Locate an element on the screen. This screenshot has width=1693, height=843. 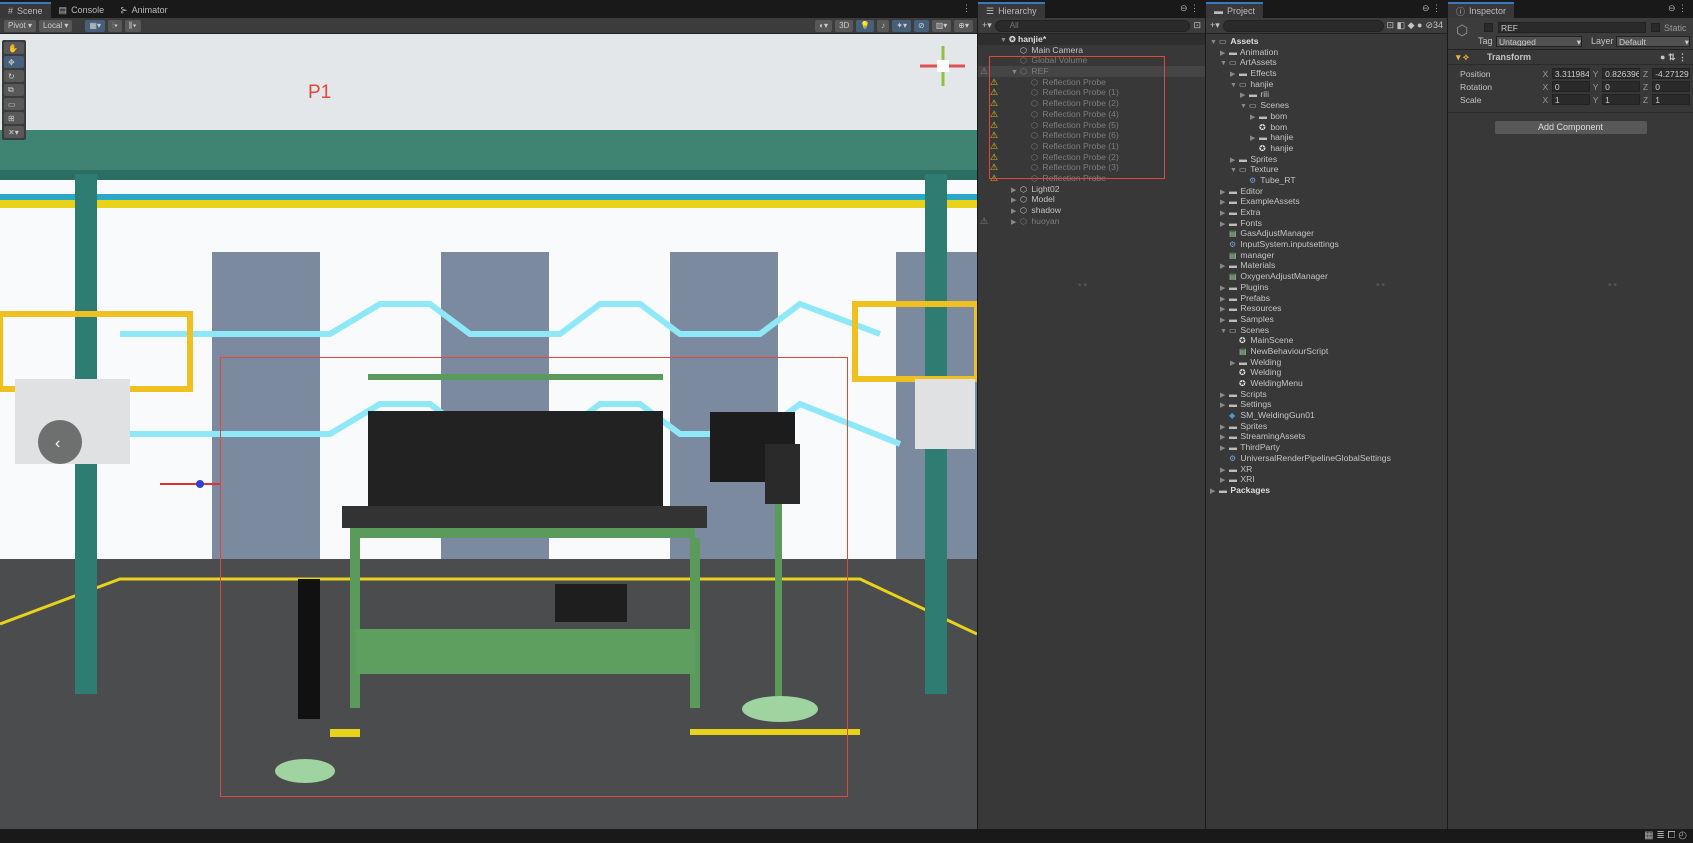
transform-tool-icon: ⊞ is located at coordinates (14, 118).